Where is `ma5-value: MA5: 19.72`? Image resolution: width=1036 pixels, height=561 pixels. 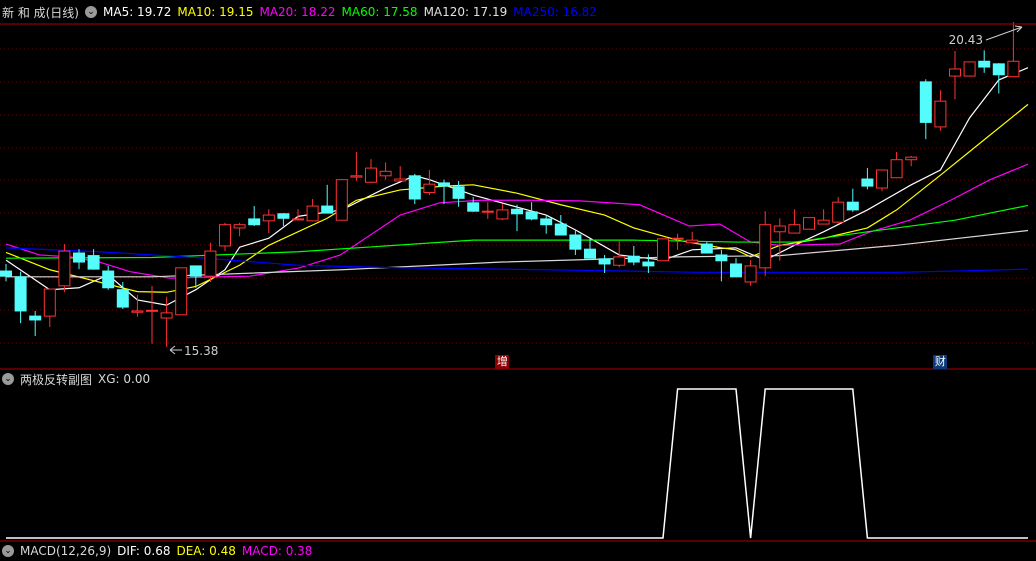 ma5-value: MA5: 19.72 is located at coordinates (137, 12).